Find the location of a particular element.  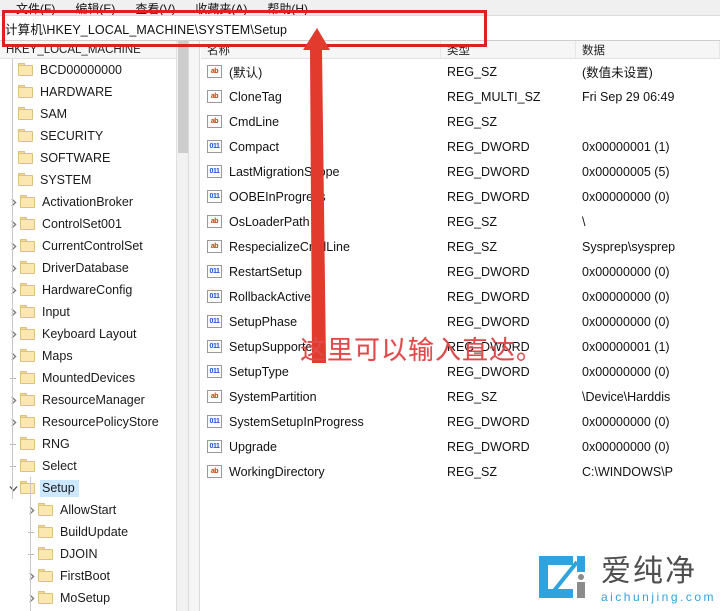

tree-item-security: SECURITY is located at coordinates (94, 136).